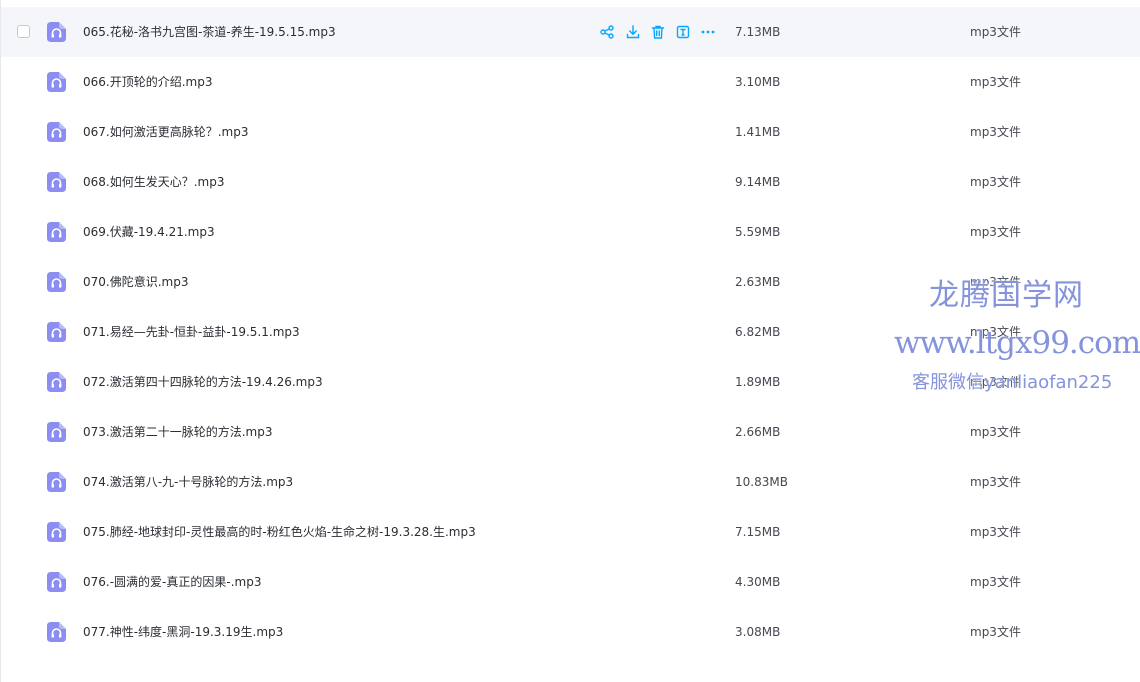  I want to click on file-size: 2.63MB, so click(758, 282).